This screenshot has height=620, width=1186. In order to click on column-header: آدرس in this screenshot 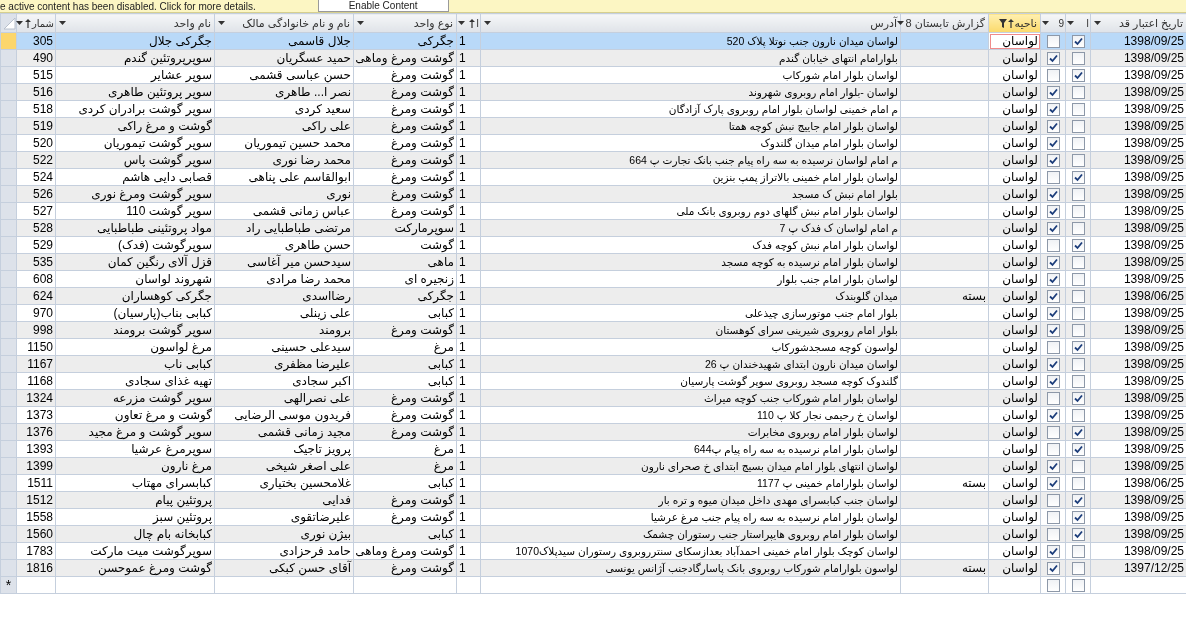, I will do `click(690, 23)`.